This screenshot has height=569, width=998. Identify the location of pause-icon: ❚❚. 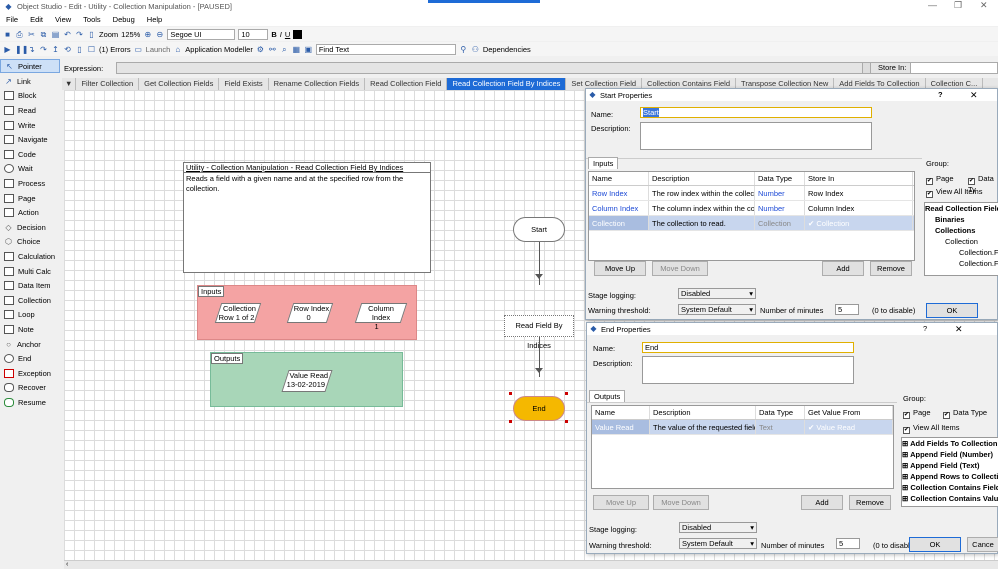
(21, 49).